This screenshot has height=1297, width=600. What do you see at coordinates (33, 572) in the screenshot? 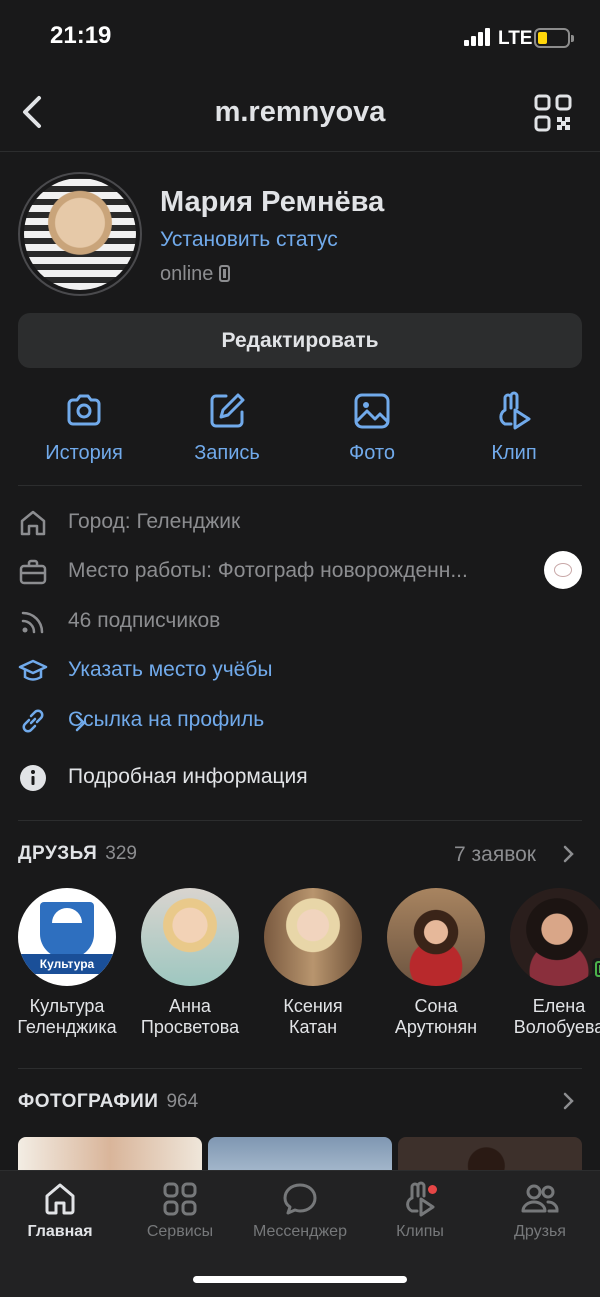
I see `briefcase-icon` at bounding box center [33, 572].